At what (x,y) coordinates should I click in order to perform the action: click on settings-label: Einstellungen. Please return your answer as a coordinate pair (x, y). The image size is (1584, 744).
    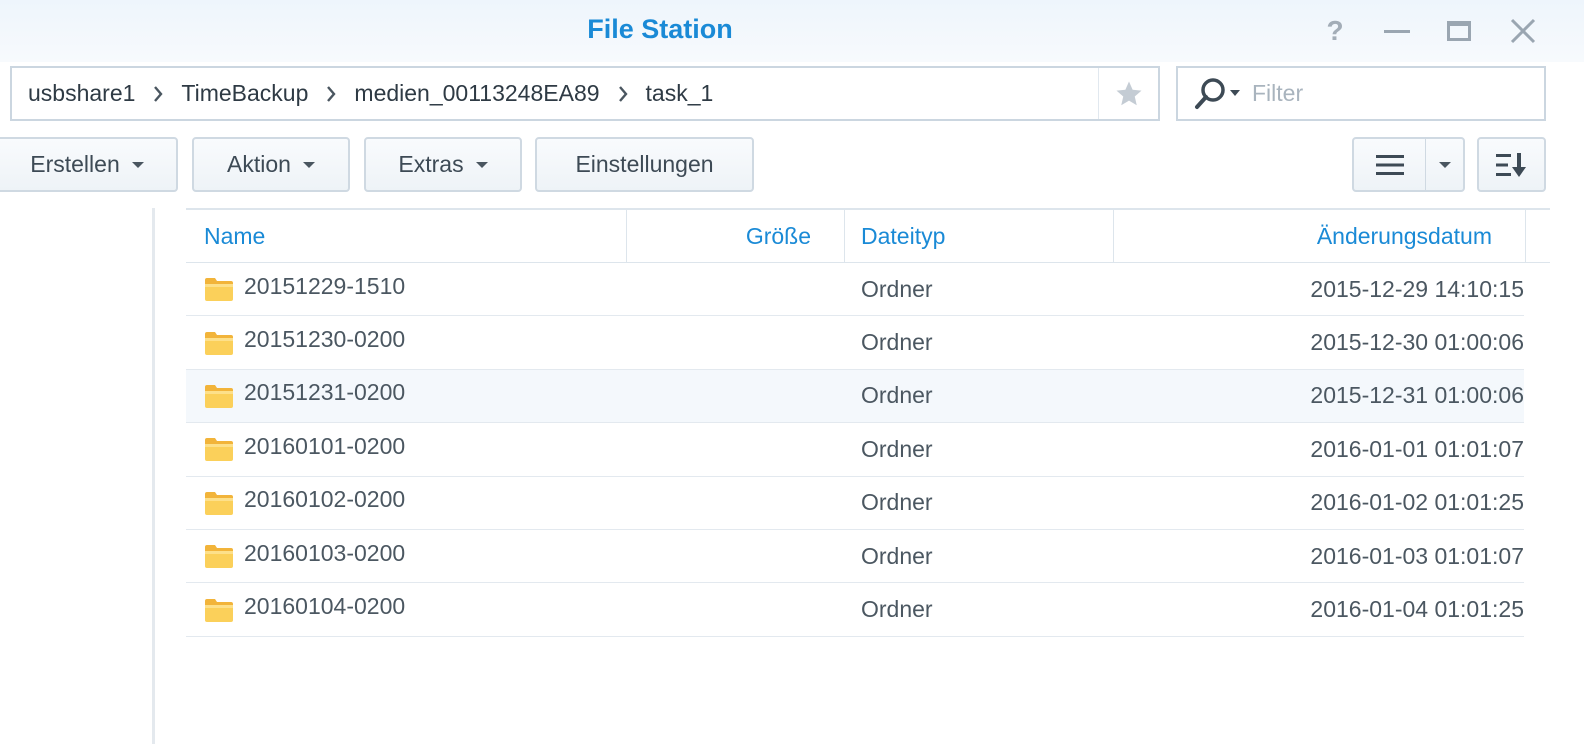
    Looking at the image, I should click on (644, 164).